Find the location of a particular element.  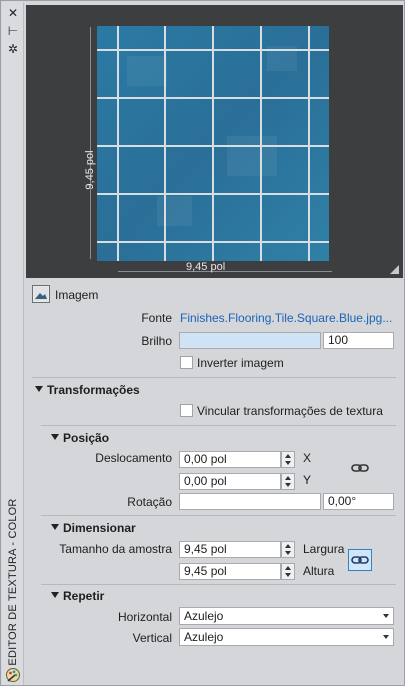

sample-width-spinner is located at coordinates (288, 549).